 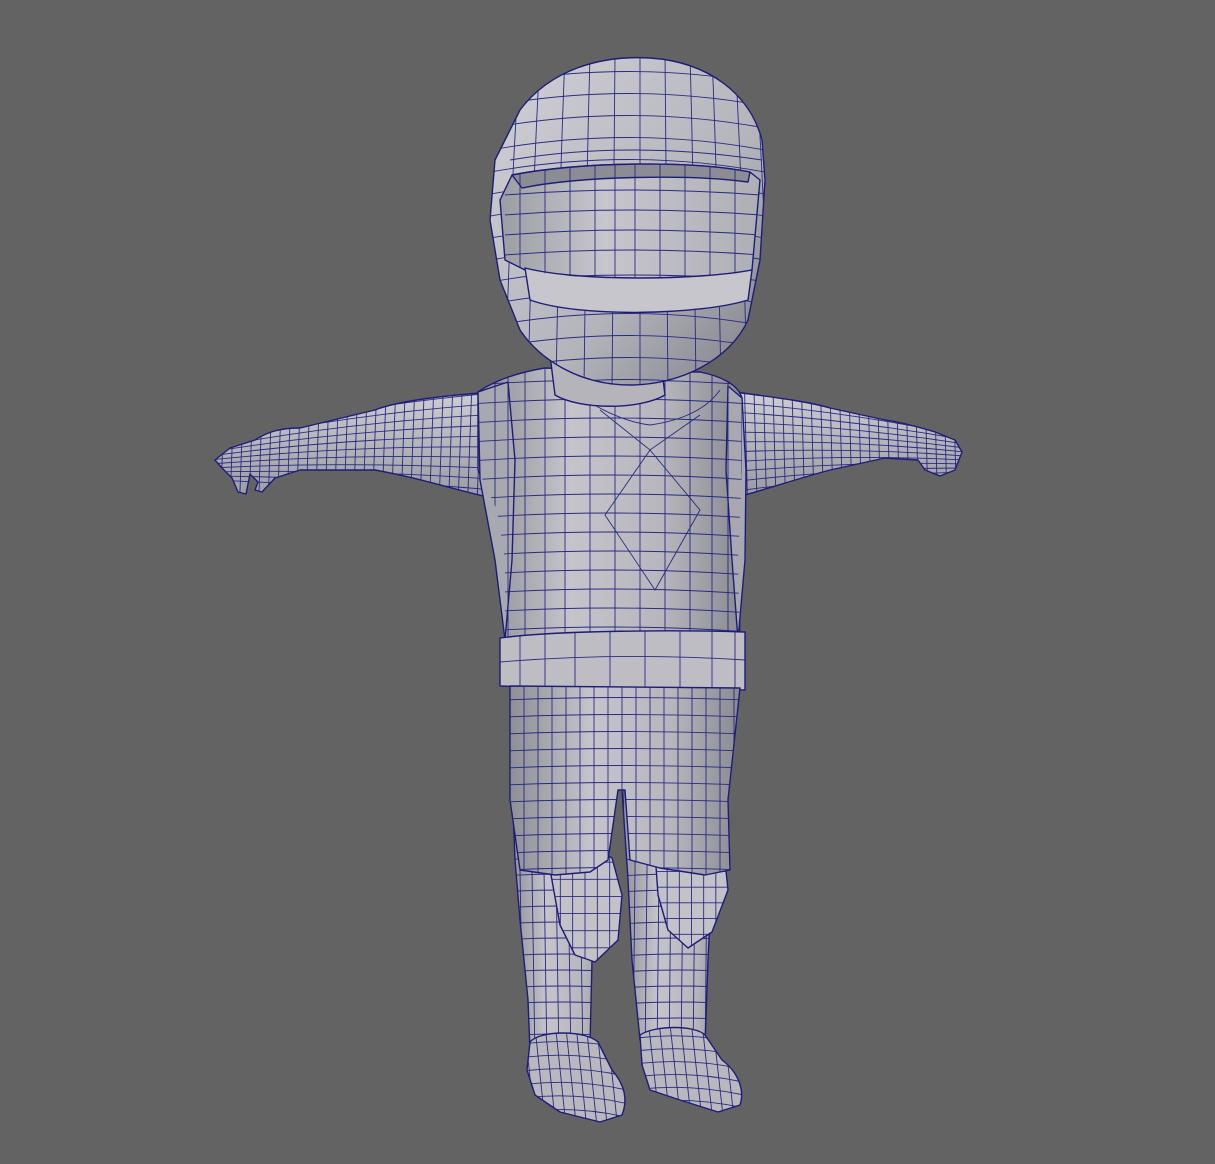 I want to click on visor, so click(x=630, y=240).